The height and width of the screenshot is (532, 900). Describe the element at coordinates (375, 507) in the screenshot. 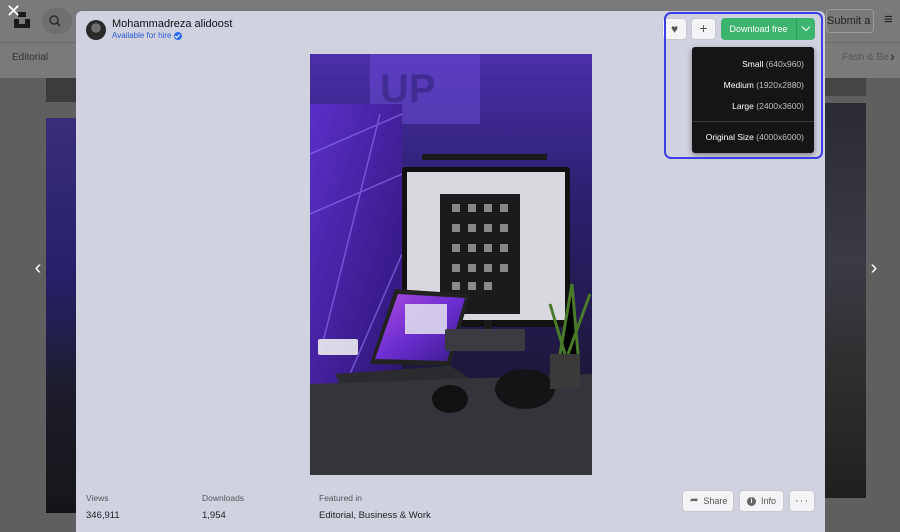

I see `featured-stat: Featured in Editorial, Business & Work` at that location.